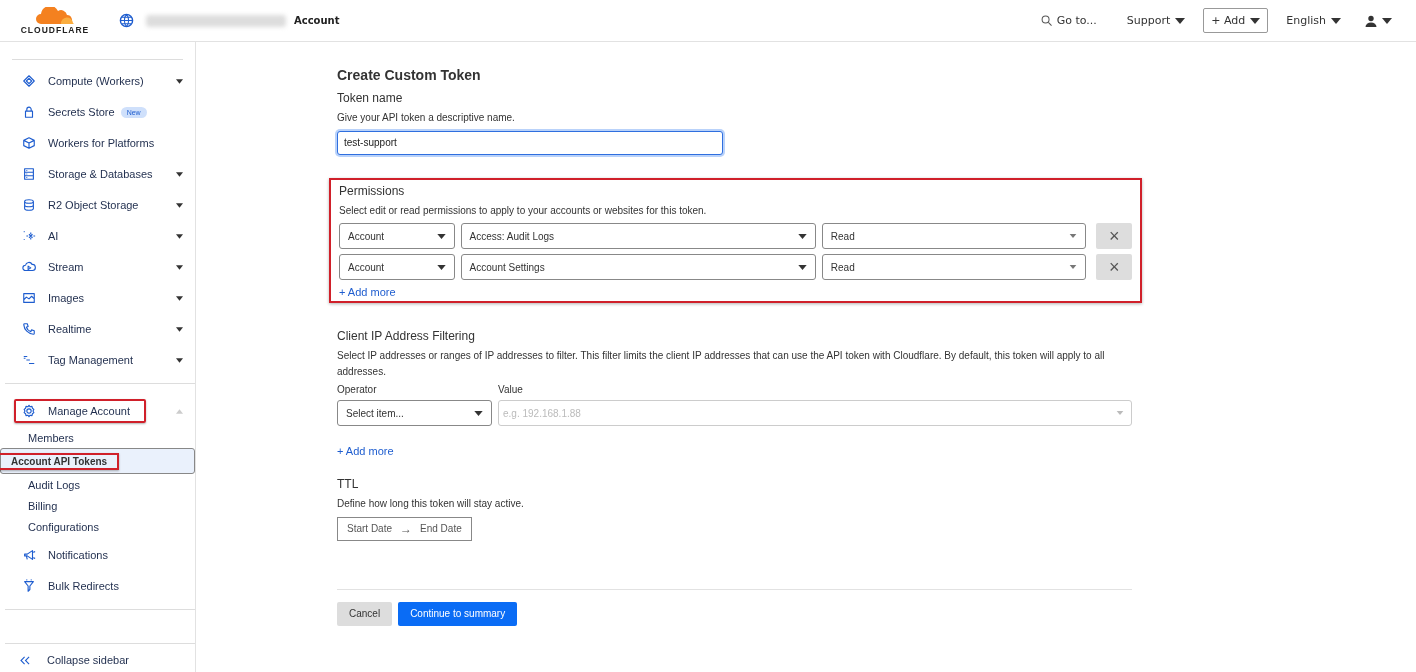 This screenshot has height=672, width=1416. What do you see at coordinates (1236, 20) in the screenshot?
I see `header-menu-button: + Add` at bounding box center [1236, 20].